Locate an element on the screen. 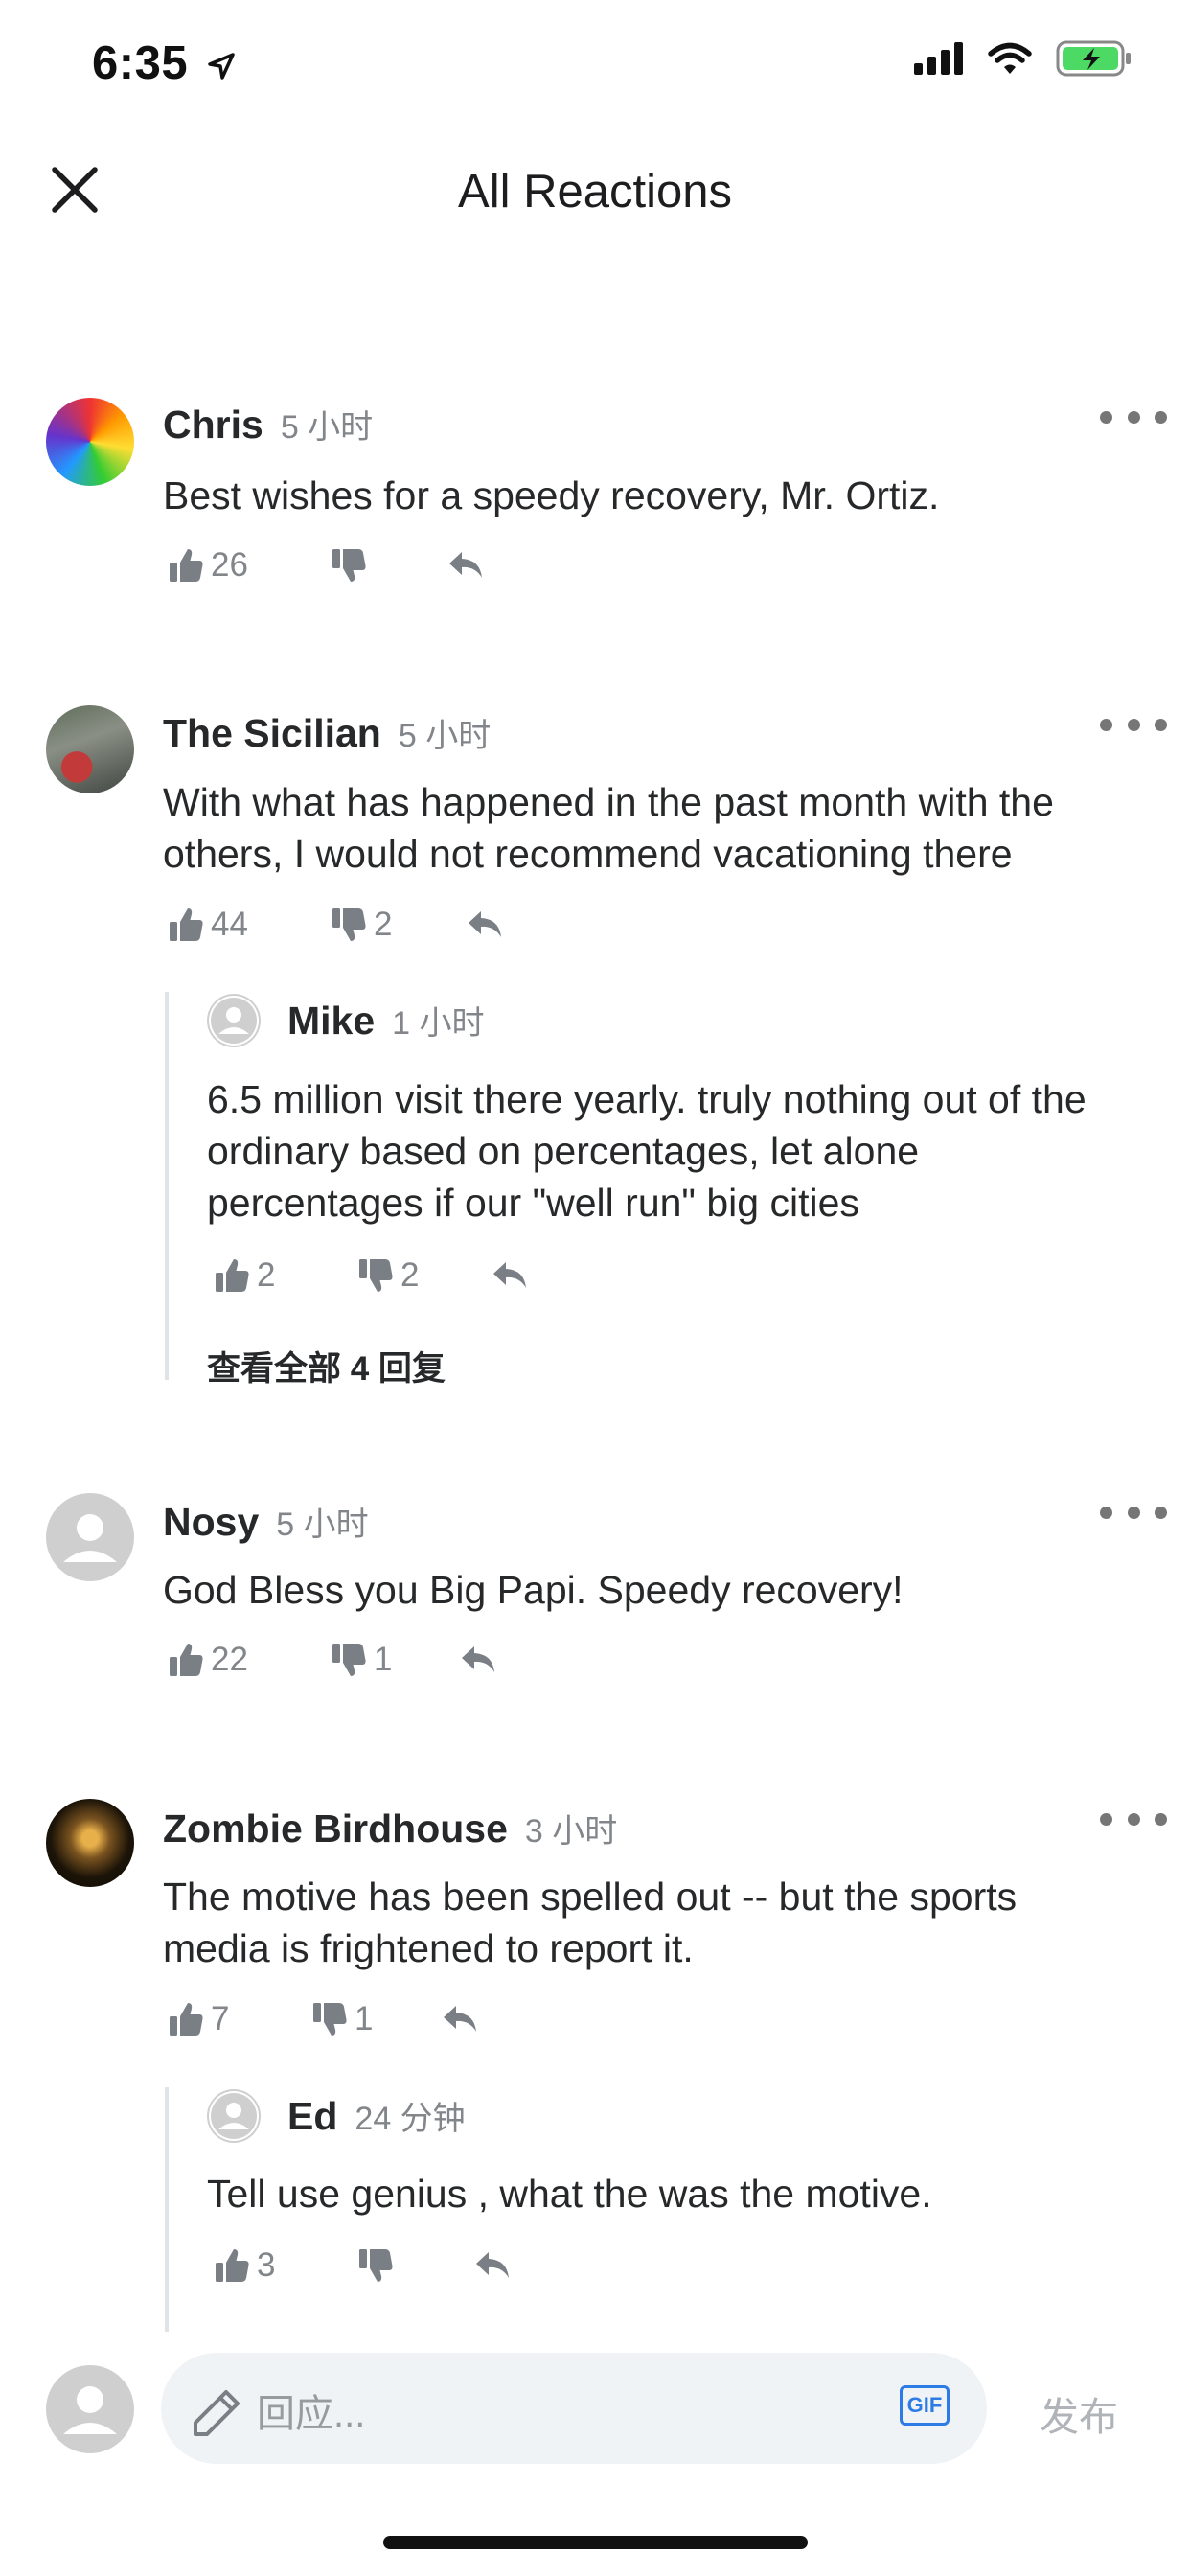 Image resolution: width=1190 pixels, height=2576 pixels. reply-header: Ed 24 分钟 is located at coordinates (377, 2115).